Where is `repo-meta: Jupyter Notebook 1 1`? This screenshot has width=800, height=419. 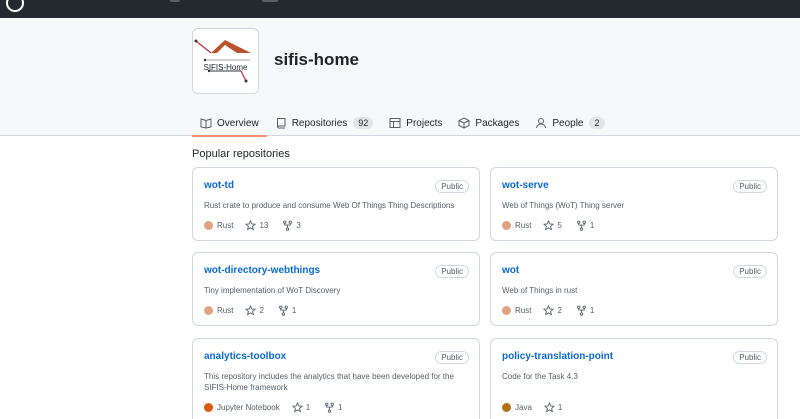
repo-meta: Jupyter Notebook 1 1 is located at coordinates (280, 407).